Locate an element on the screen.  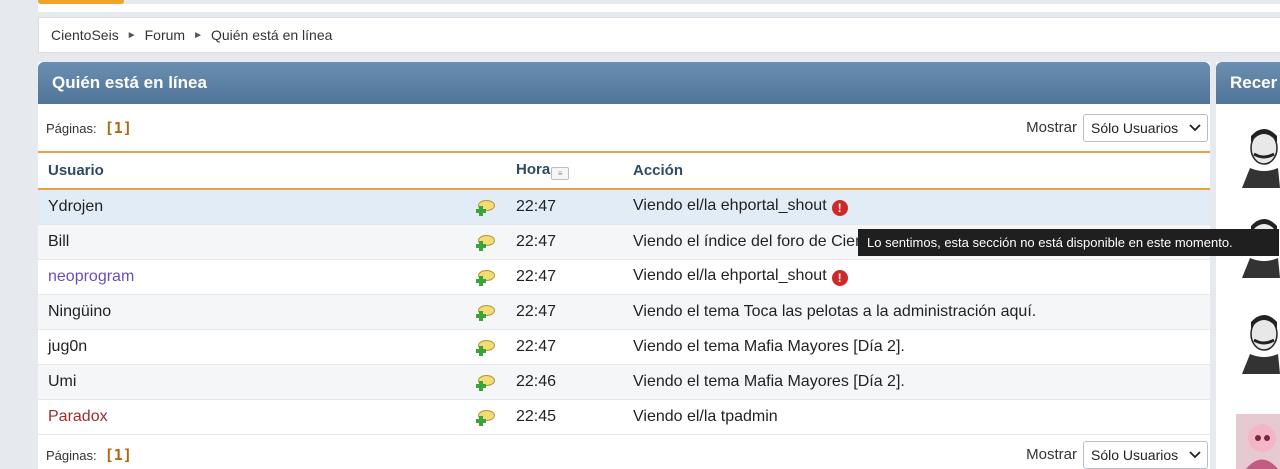
time-cell: 22:46 is located at coordinates (536, 381).